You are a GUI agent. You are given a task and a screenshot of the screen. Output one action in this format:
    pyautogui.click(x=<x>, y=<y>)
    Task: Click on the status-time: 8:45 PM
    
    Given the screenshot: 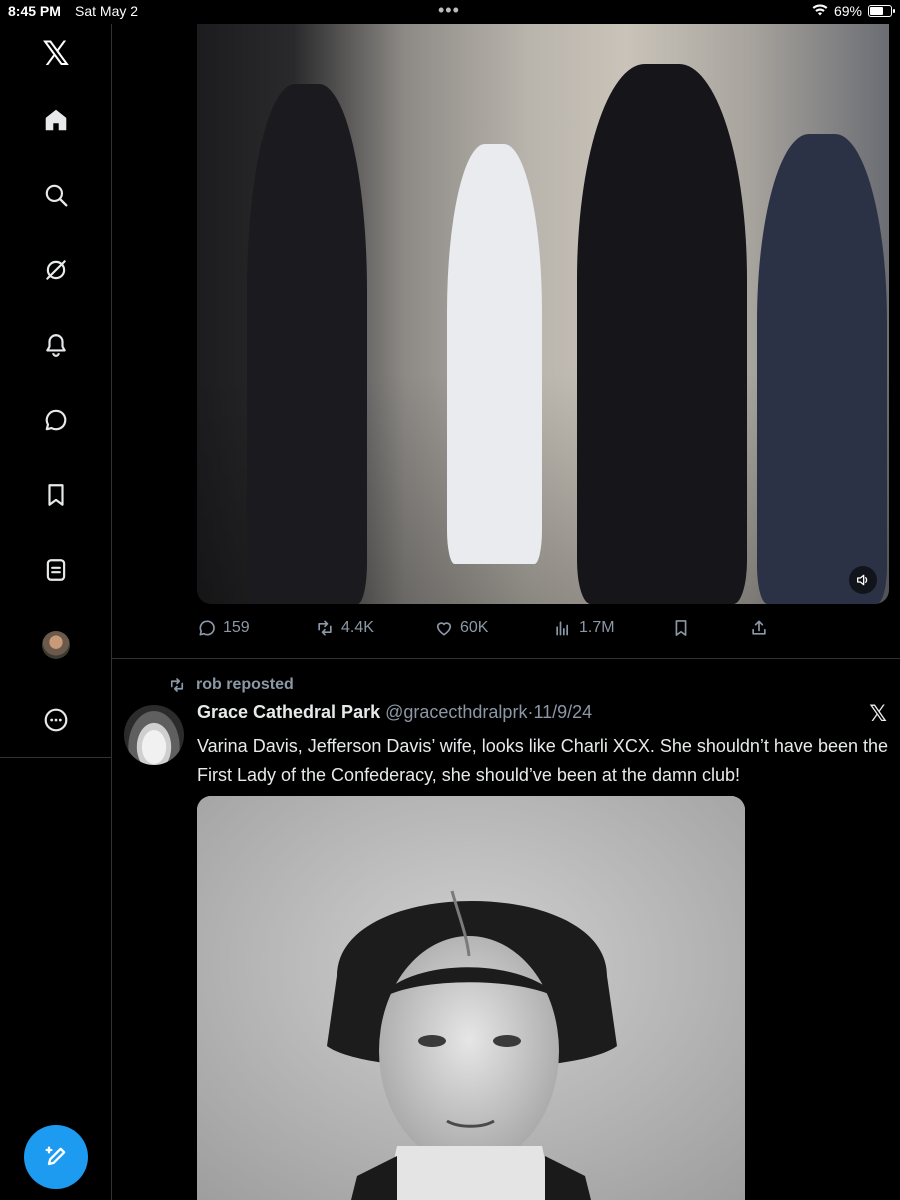 What is the action you would take?
    pyautogui.click(x=34, y=11)
    